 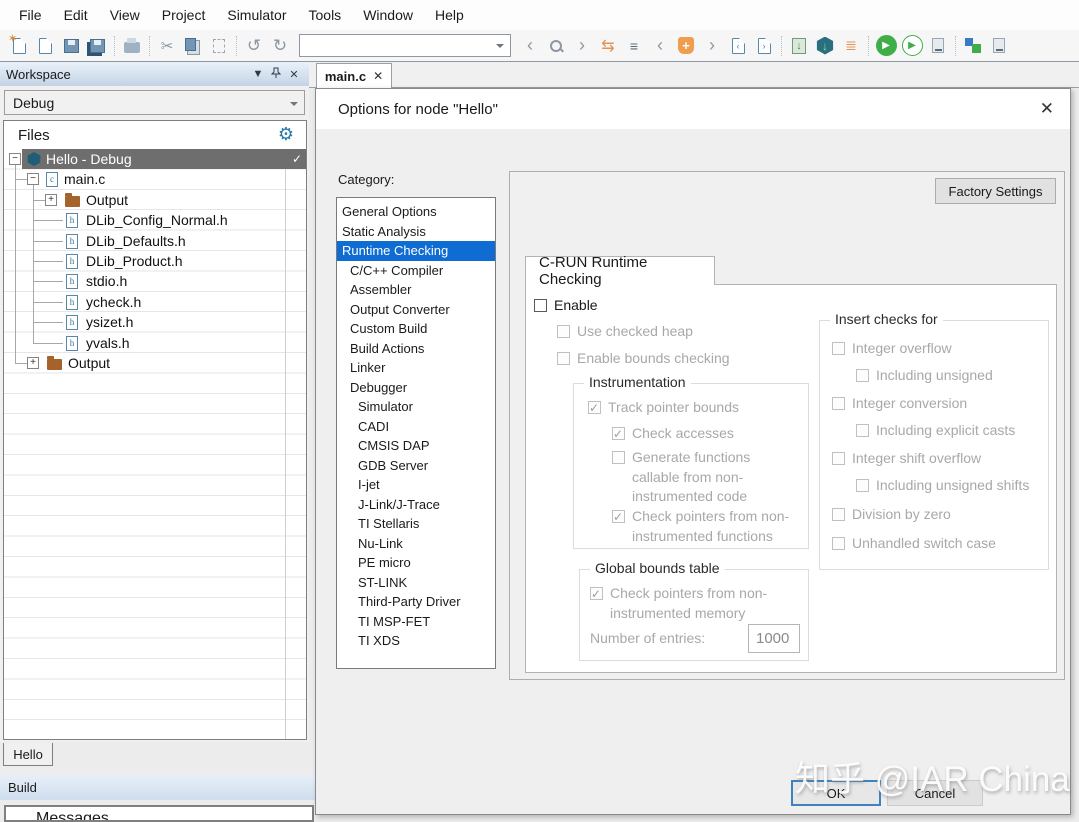 What do you see at coordinates (219, 46) in the screenshot?
I see `paste-icon` at bounding box center [219, 46].